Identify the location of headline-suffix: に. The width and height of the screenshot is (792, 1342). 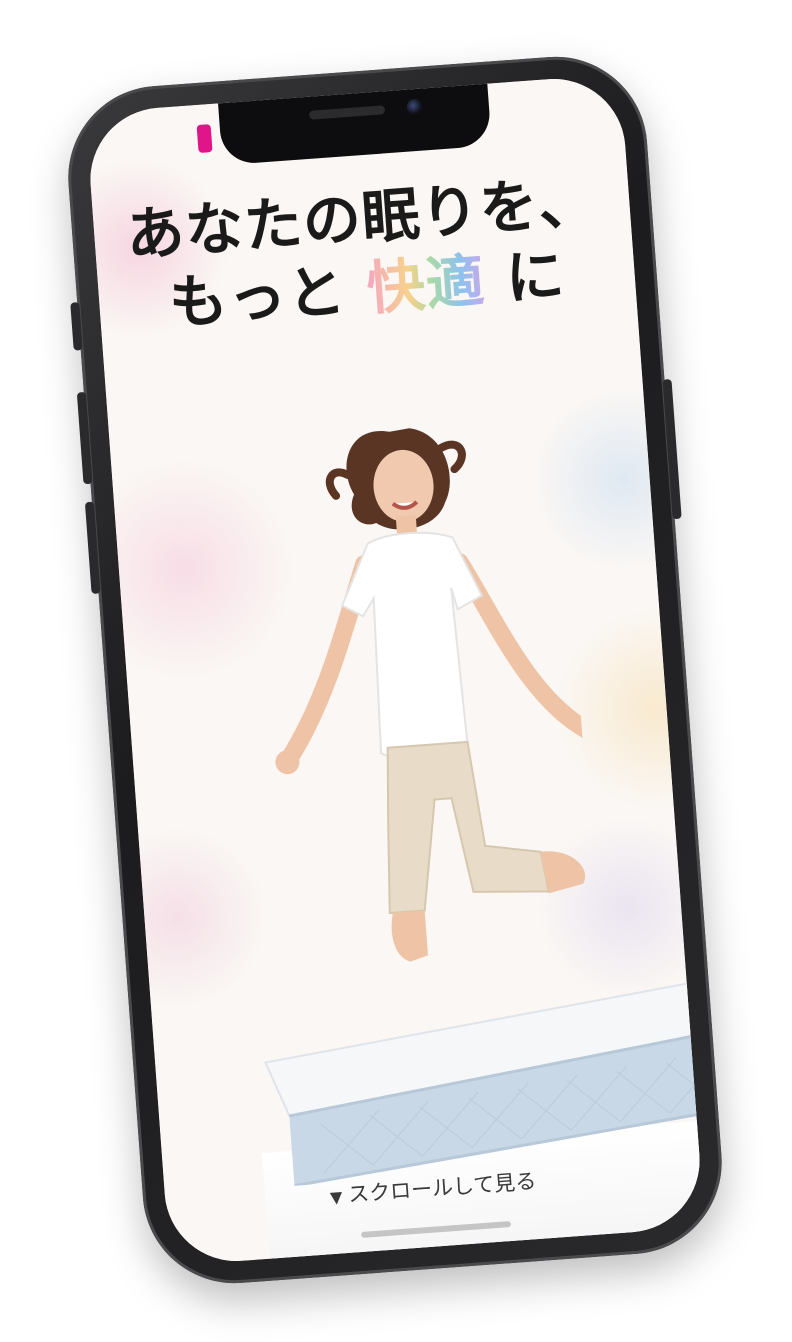
(535, 276).